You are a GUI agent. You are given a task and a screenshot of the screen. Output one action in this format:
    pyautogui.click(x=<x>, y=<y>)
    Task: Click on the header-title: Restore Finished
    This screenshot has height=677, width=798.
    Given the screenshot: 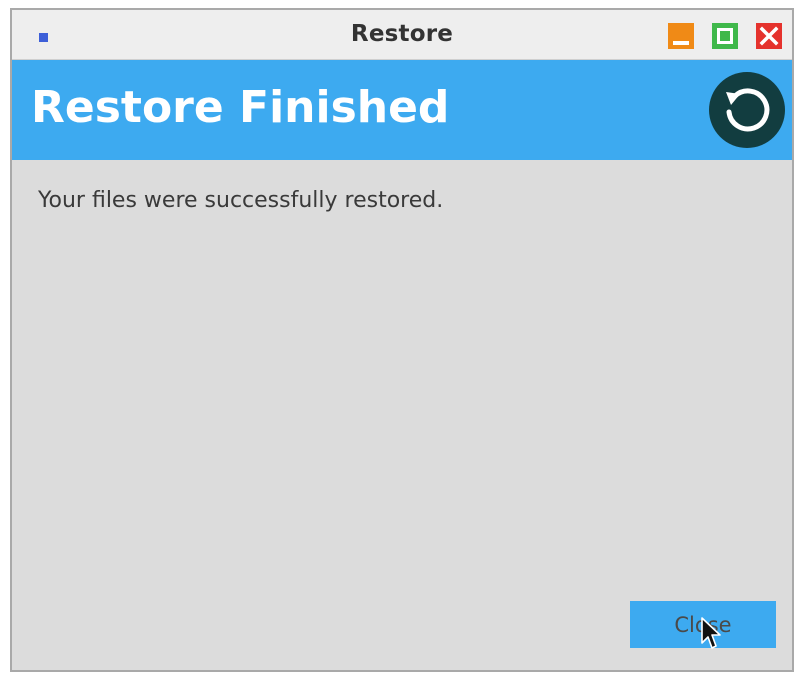 What is the action you would take?
    pyautogui.click(x=240, y=107)
    